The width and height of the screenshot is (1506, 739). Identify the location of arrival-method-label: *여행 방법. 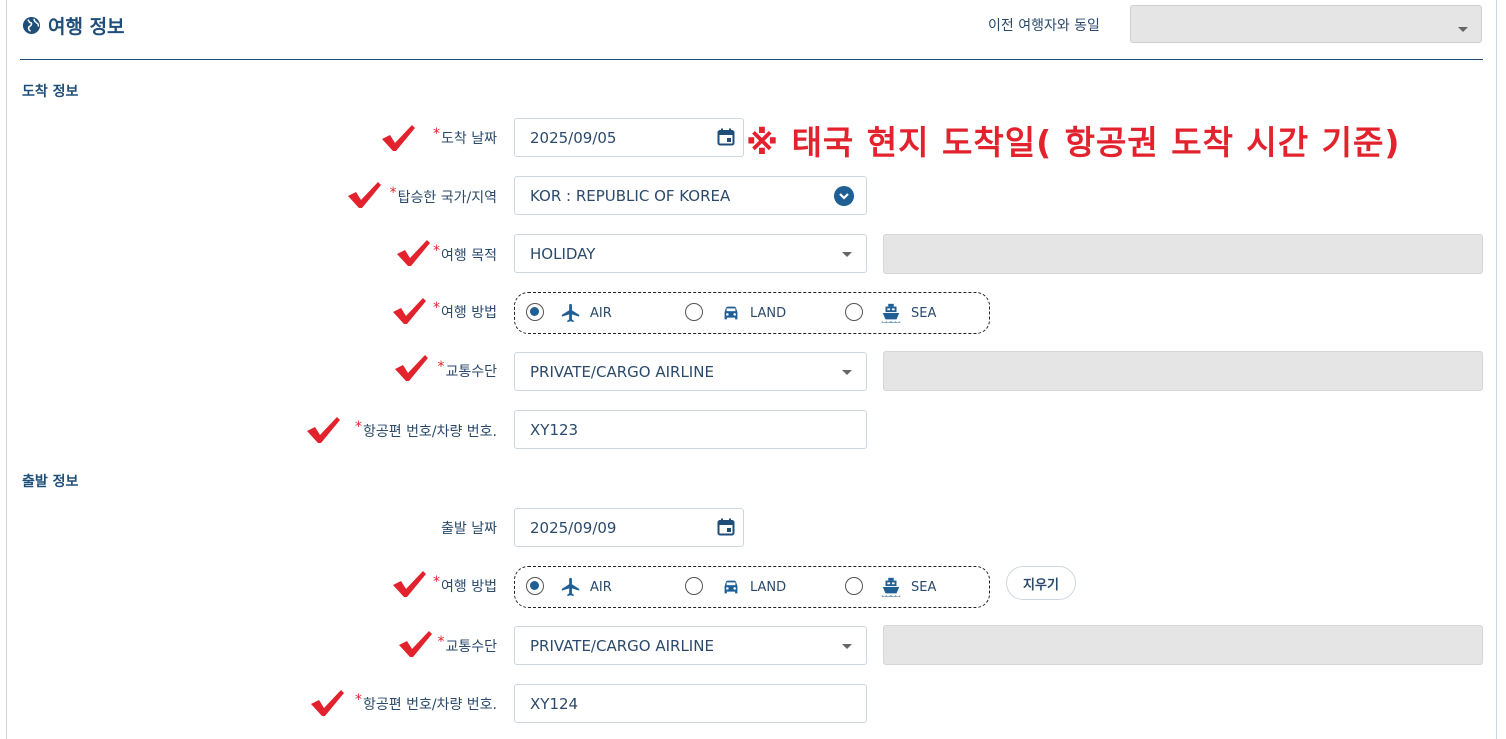
(465, 310).